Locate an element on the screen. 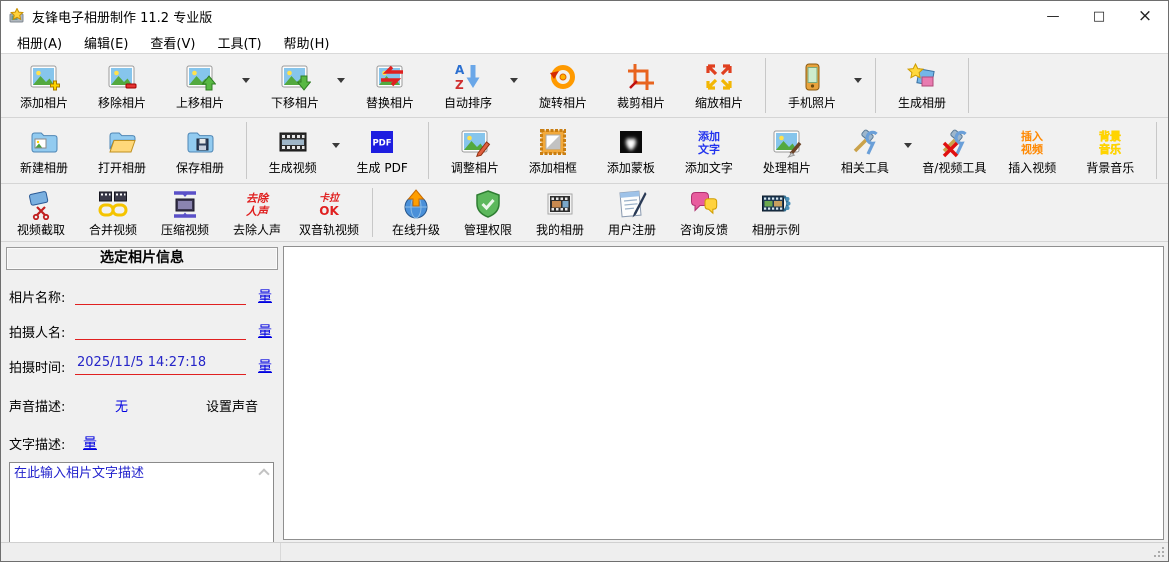 This screenshot has width=1169, height=562. toolbar-button-label: 打开相册 is located at coordinates (121, 167).